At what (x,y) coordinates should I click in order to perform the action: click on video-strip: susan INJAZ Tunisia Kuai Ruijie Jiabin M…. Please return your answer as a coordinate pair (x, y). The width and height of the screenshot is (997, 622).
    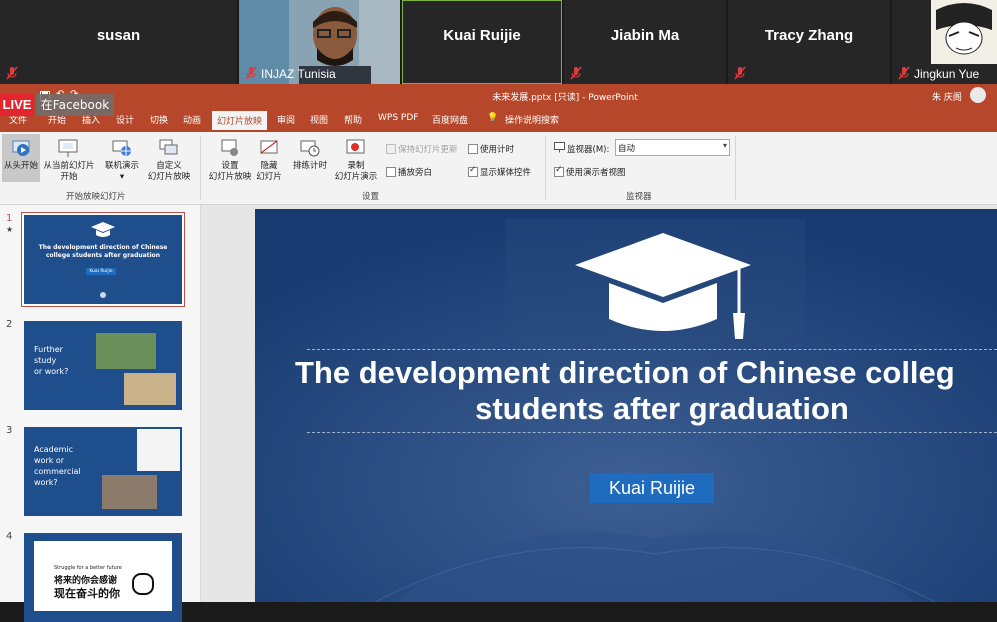
    Looking at the image, I should click on (498, 42).